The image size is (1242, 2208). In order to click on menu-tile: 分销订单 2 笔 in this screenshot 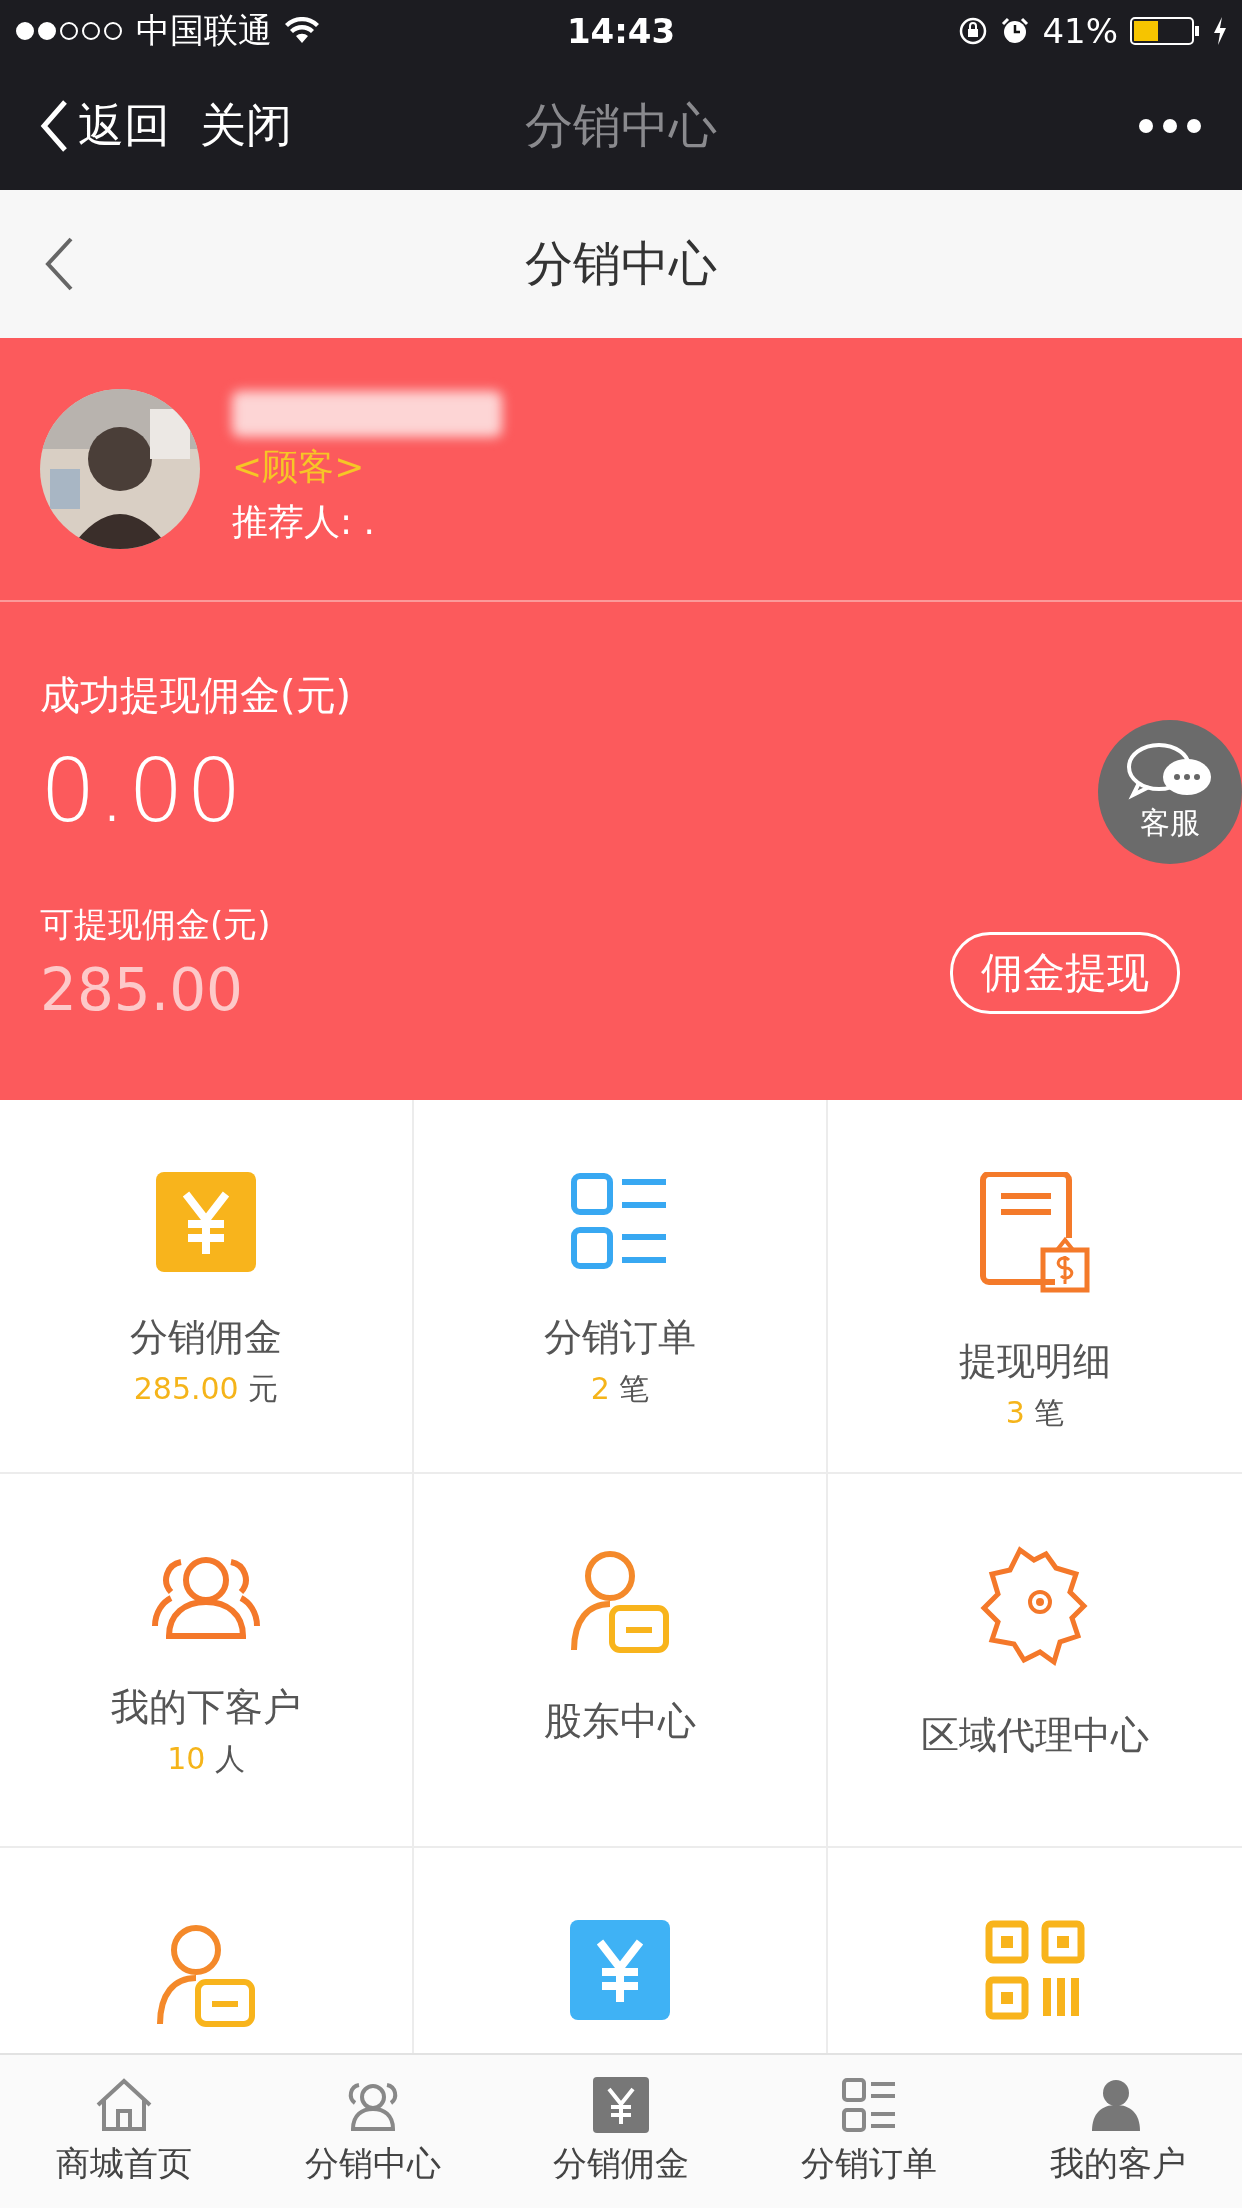, I will do `click(621, 1287)`.